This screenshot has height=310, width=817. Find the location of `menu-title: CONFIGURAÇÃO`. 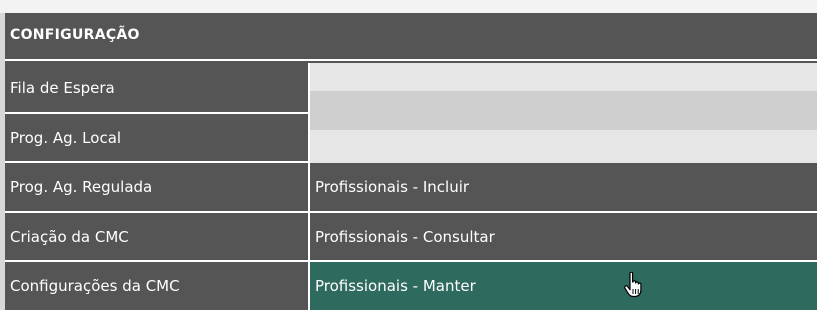

menu-title: CONFIGURAÇÃO is located at coordinates (75, 35).